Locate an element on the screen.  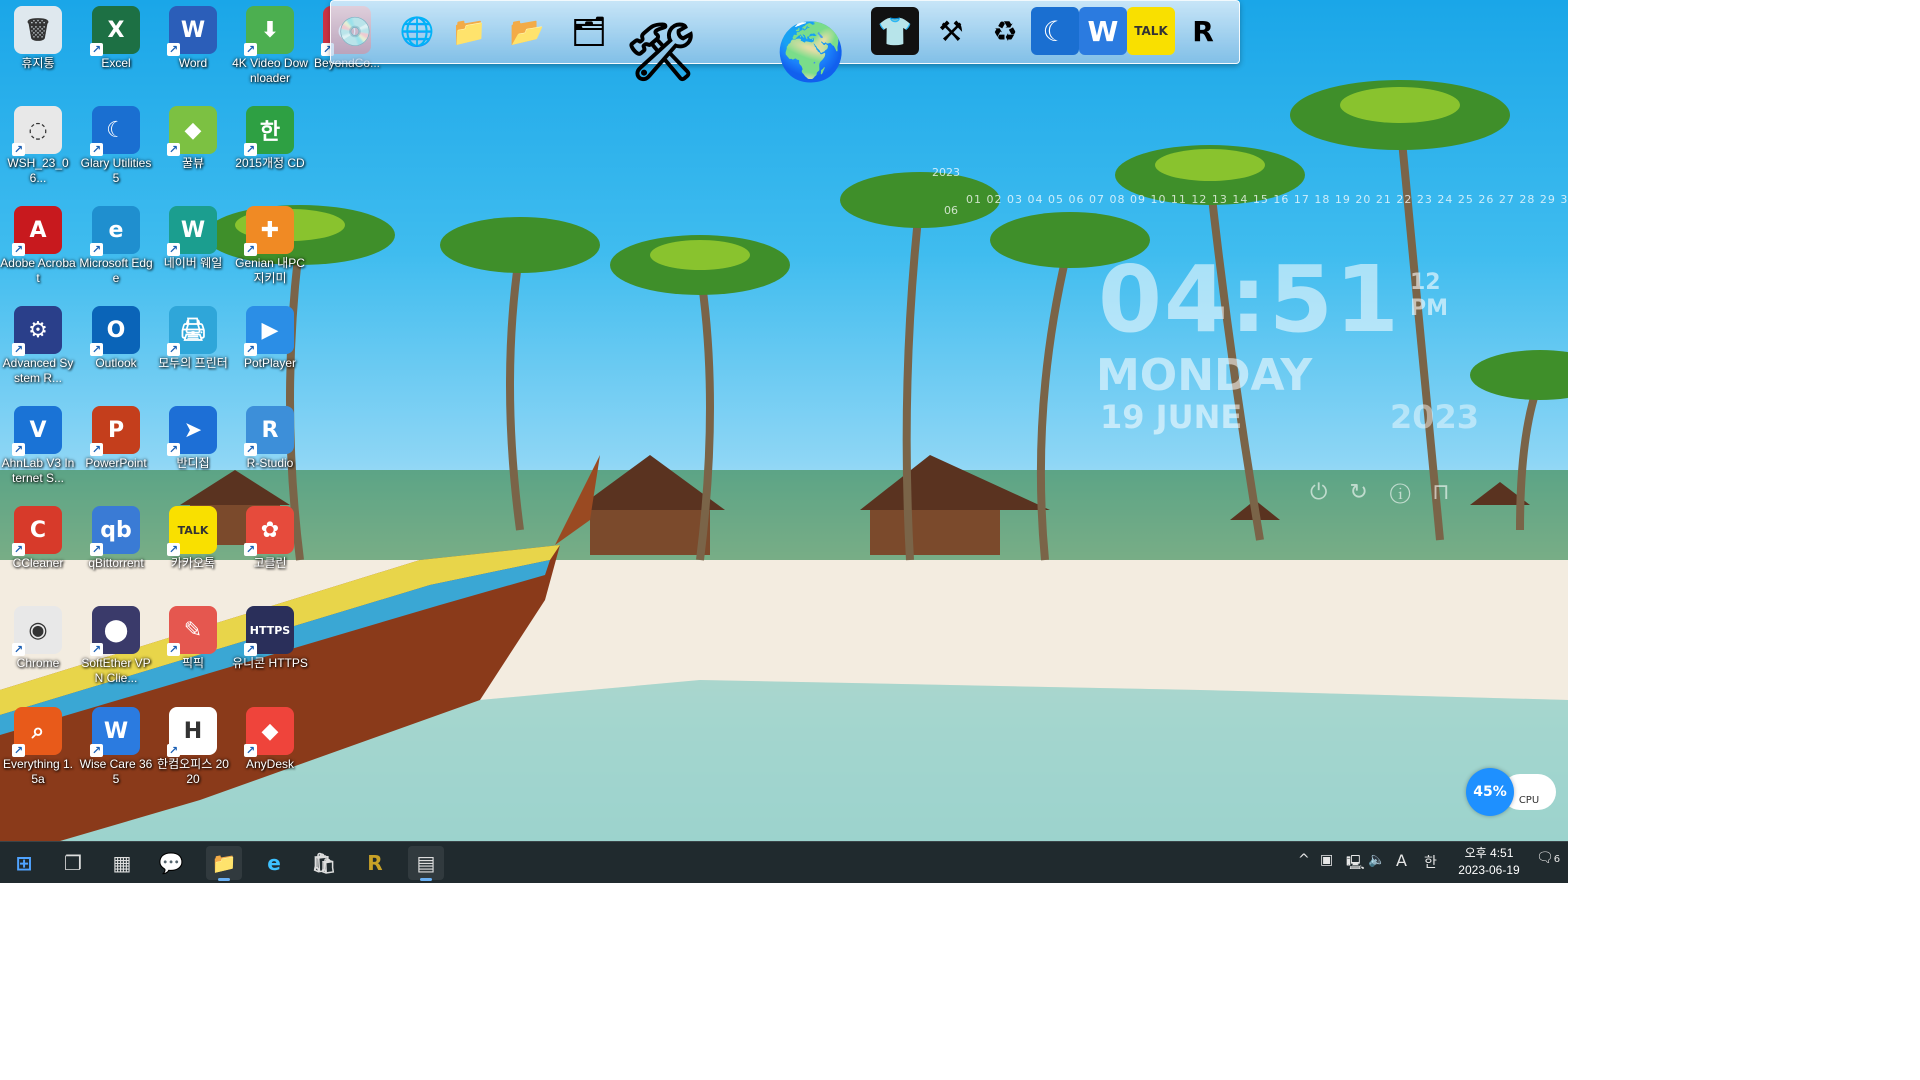
app-icon: ◉ ↗ is located at coordinates (37, 631).